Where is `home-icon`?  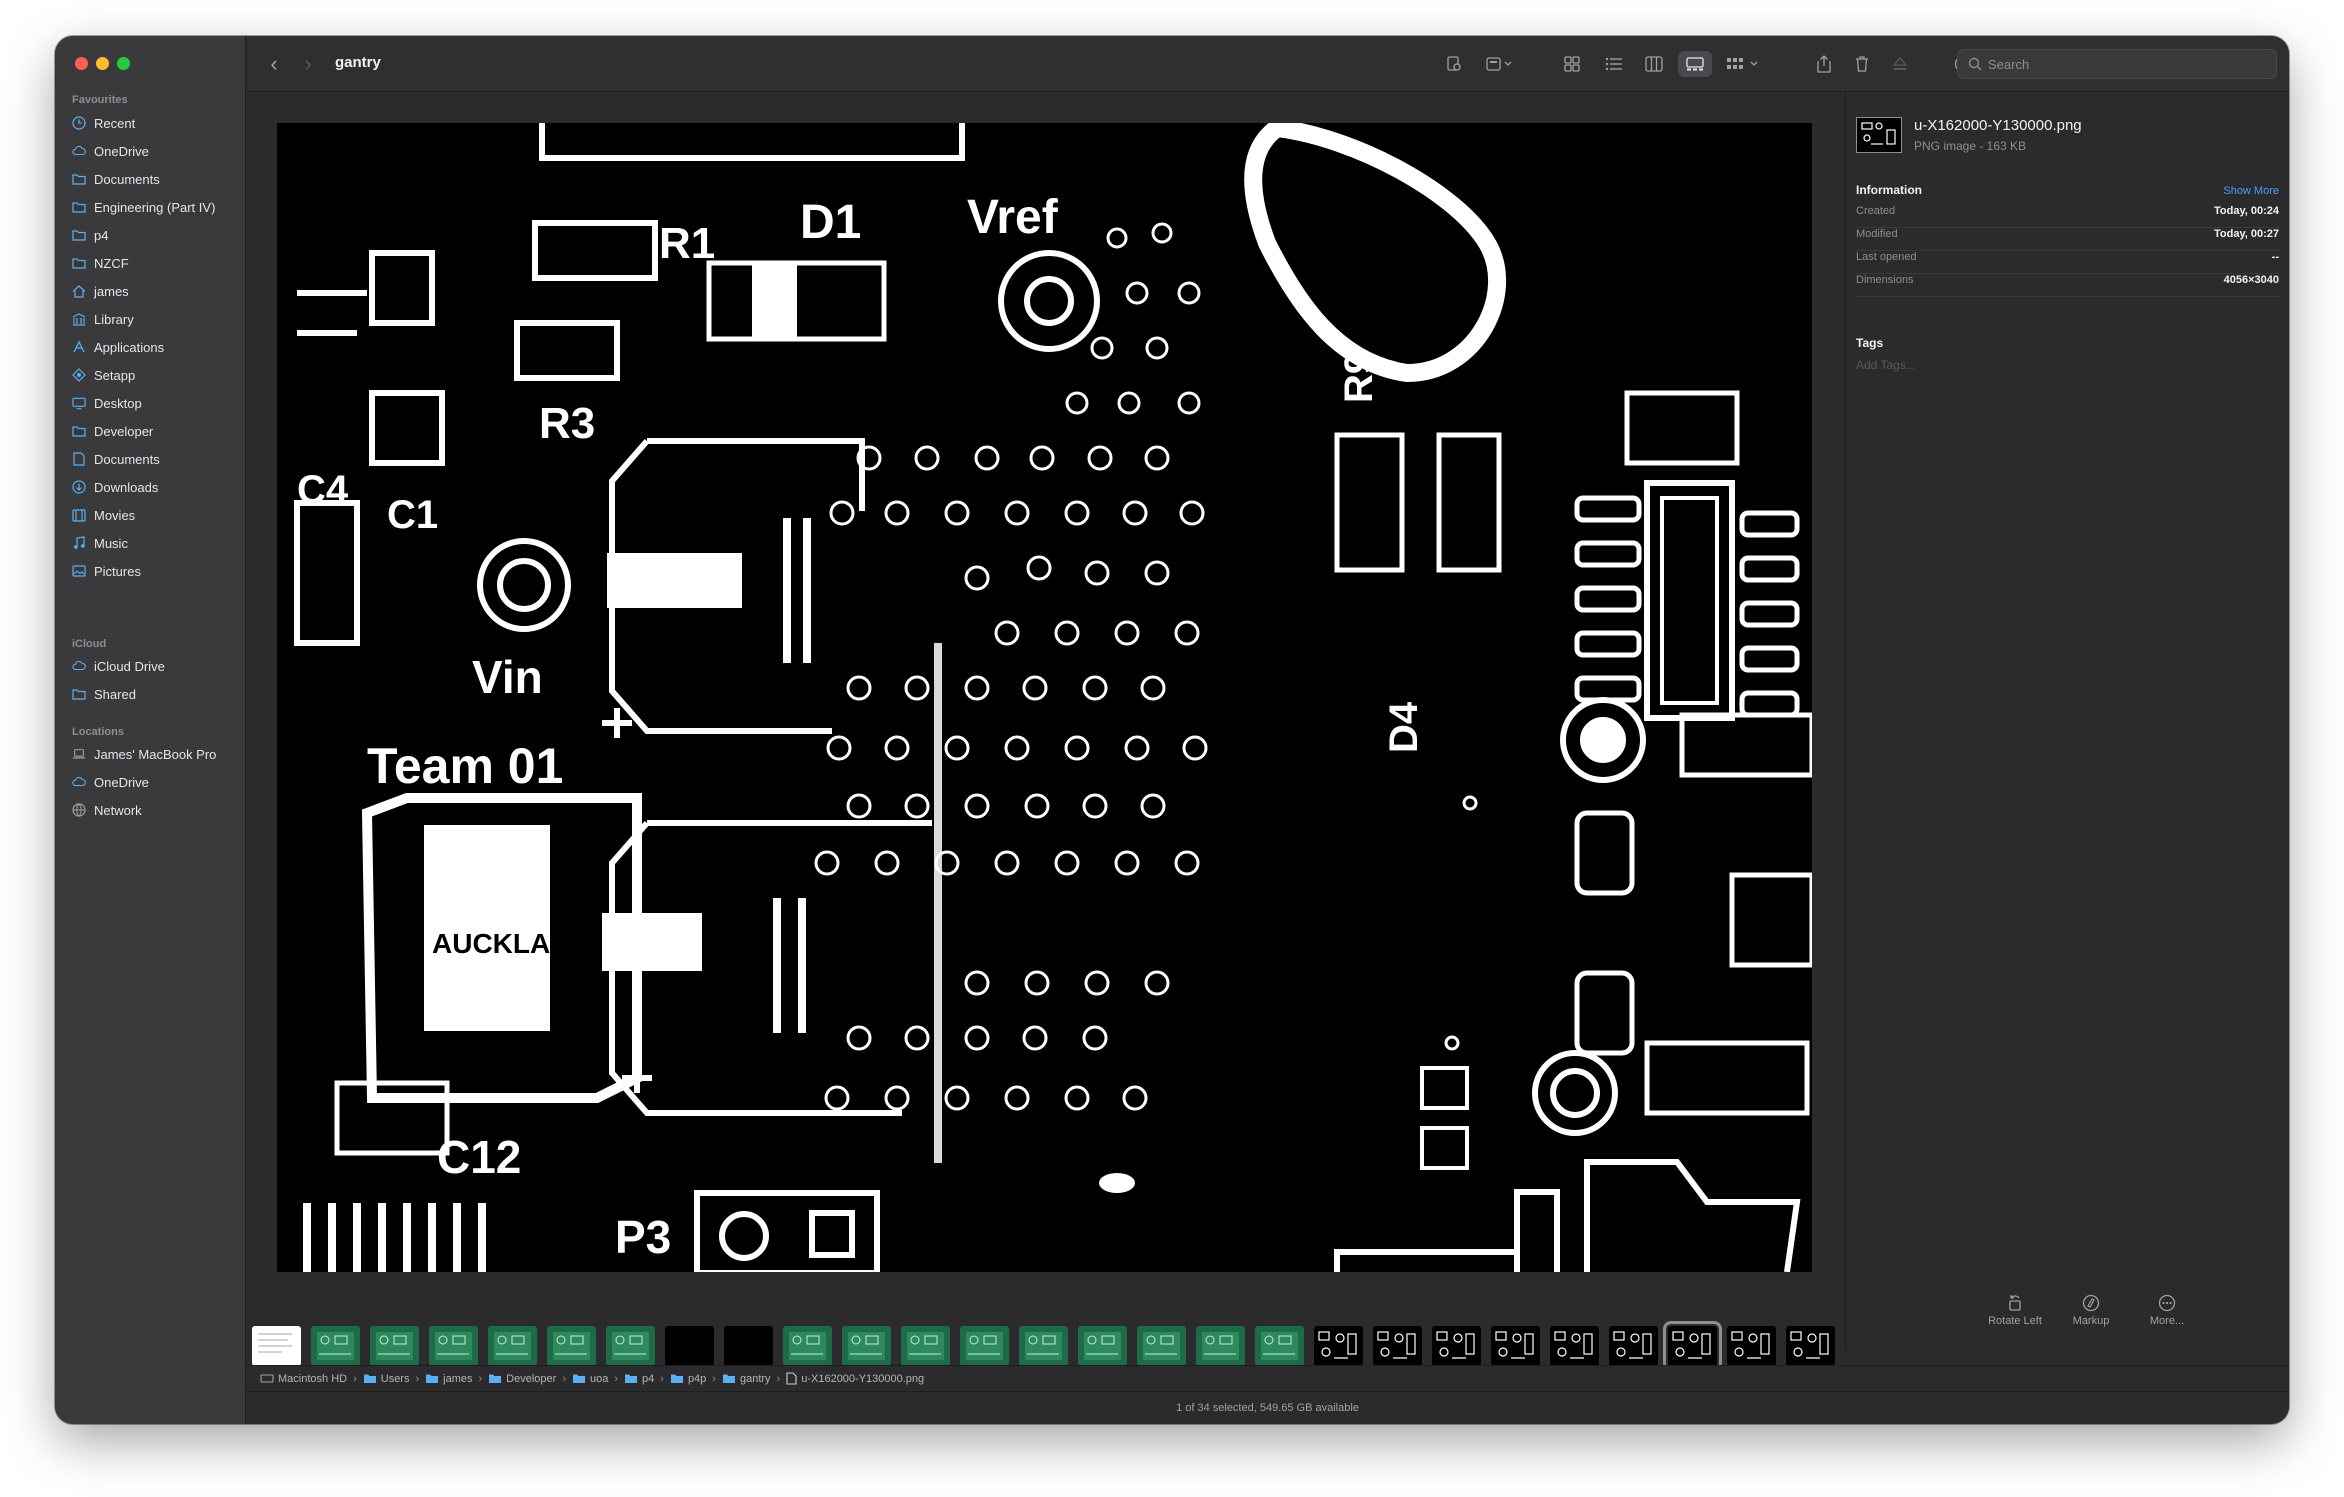 home-icon is located at coordinates (79, 291).